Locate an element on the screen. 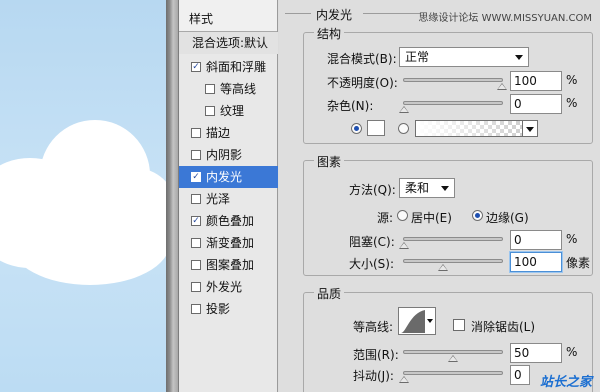  range-slider is located at coordinates (453, 356).